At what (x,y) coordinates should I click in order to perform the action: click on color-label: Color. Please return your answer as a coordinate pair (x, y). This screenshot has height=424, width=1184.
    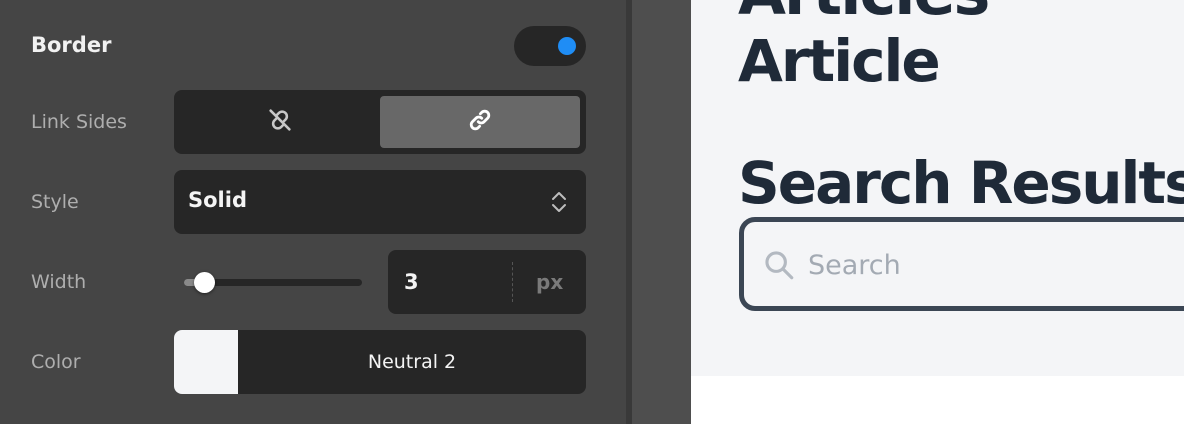
    Looking at the image, I should click on (56, 362).